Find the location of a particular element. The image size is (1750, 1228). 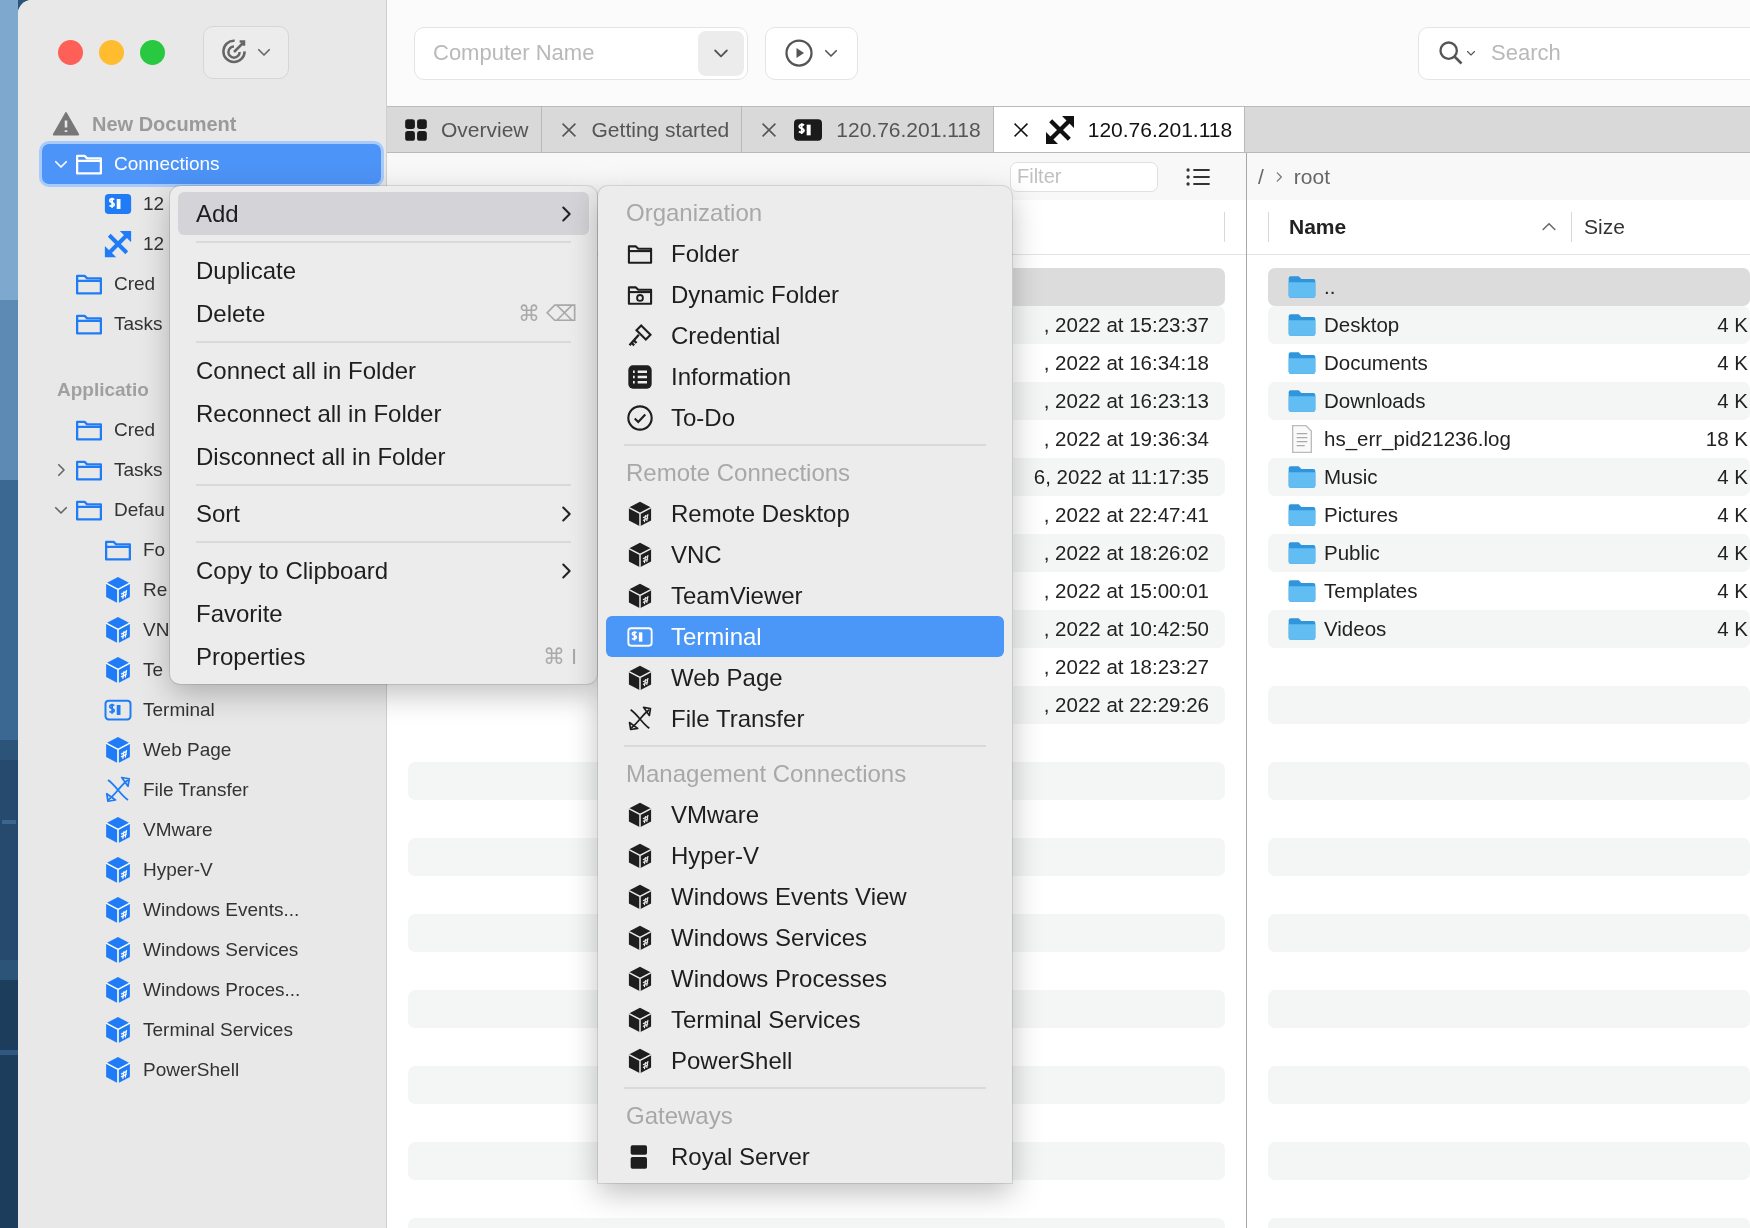

table-row: , 2022 at 18:23:27 is located at coordinates (1119, 667).